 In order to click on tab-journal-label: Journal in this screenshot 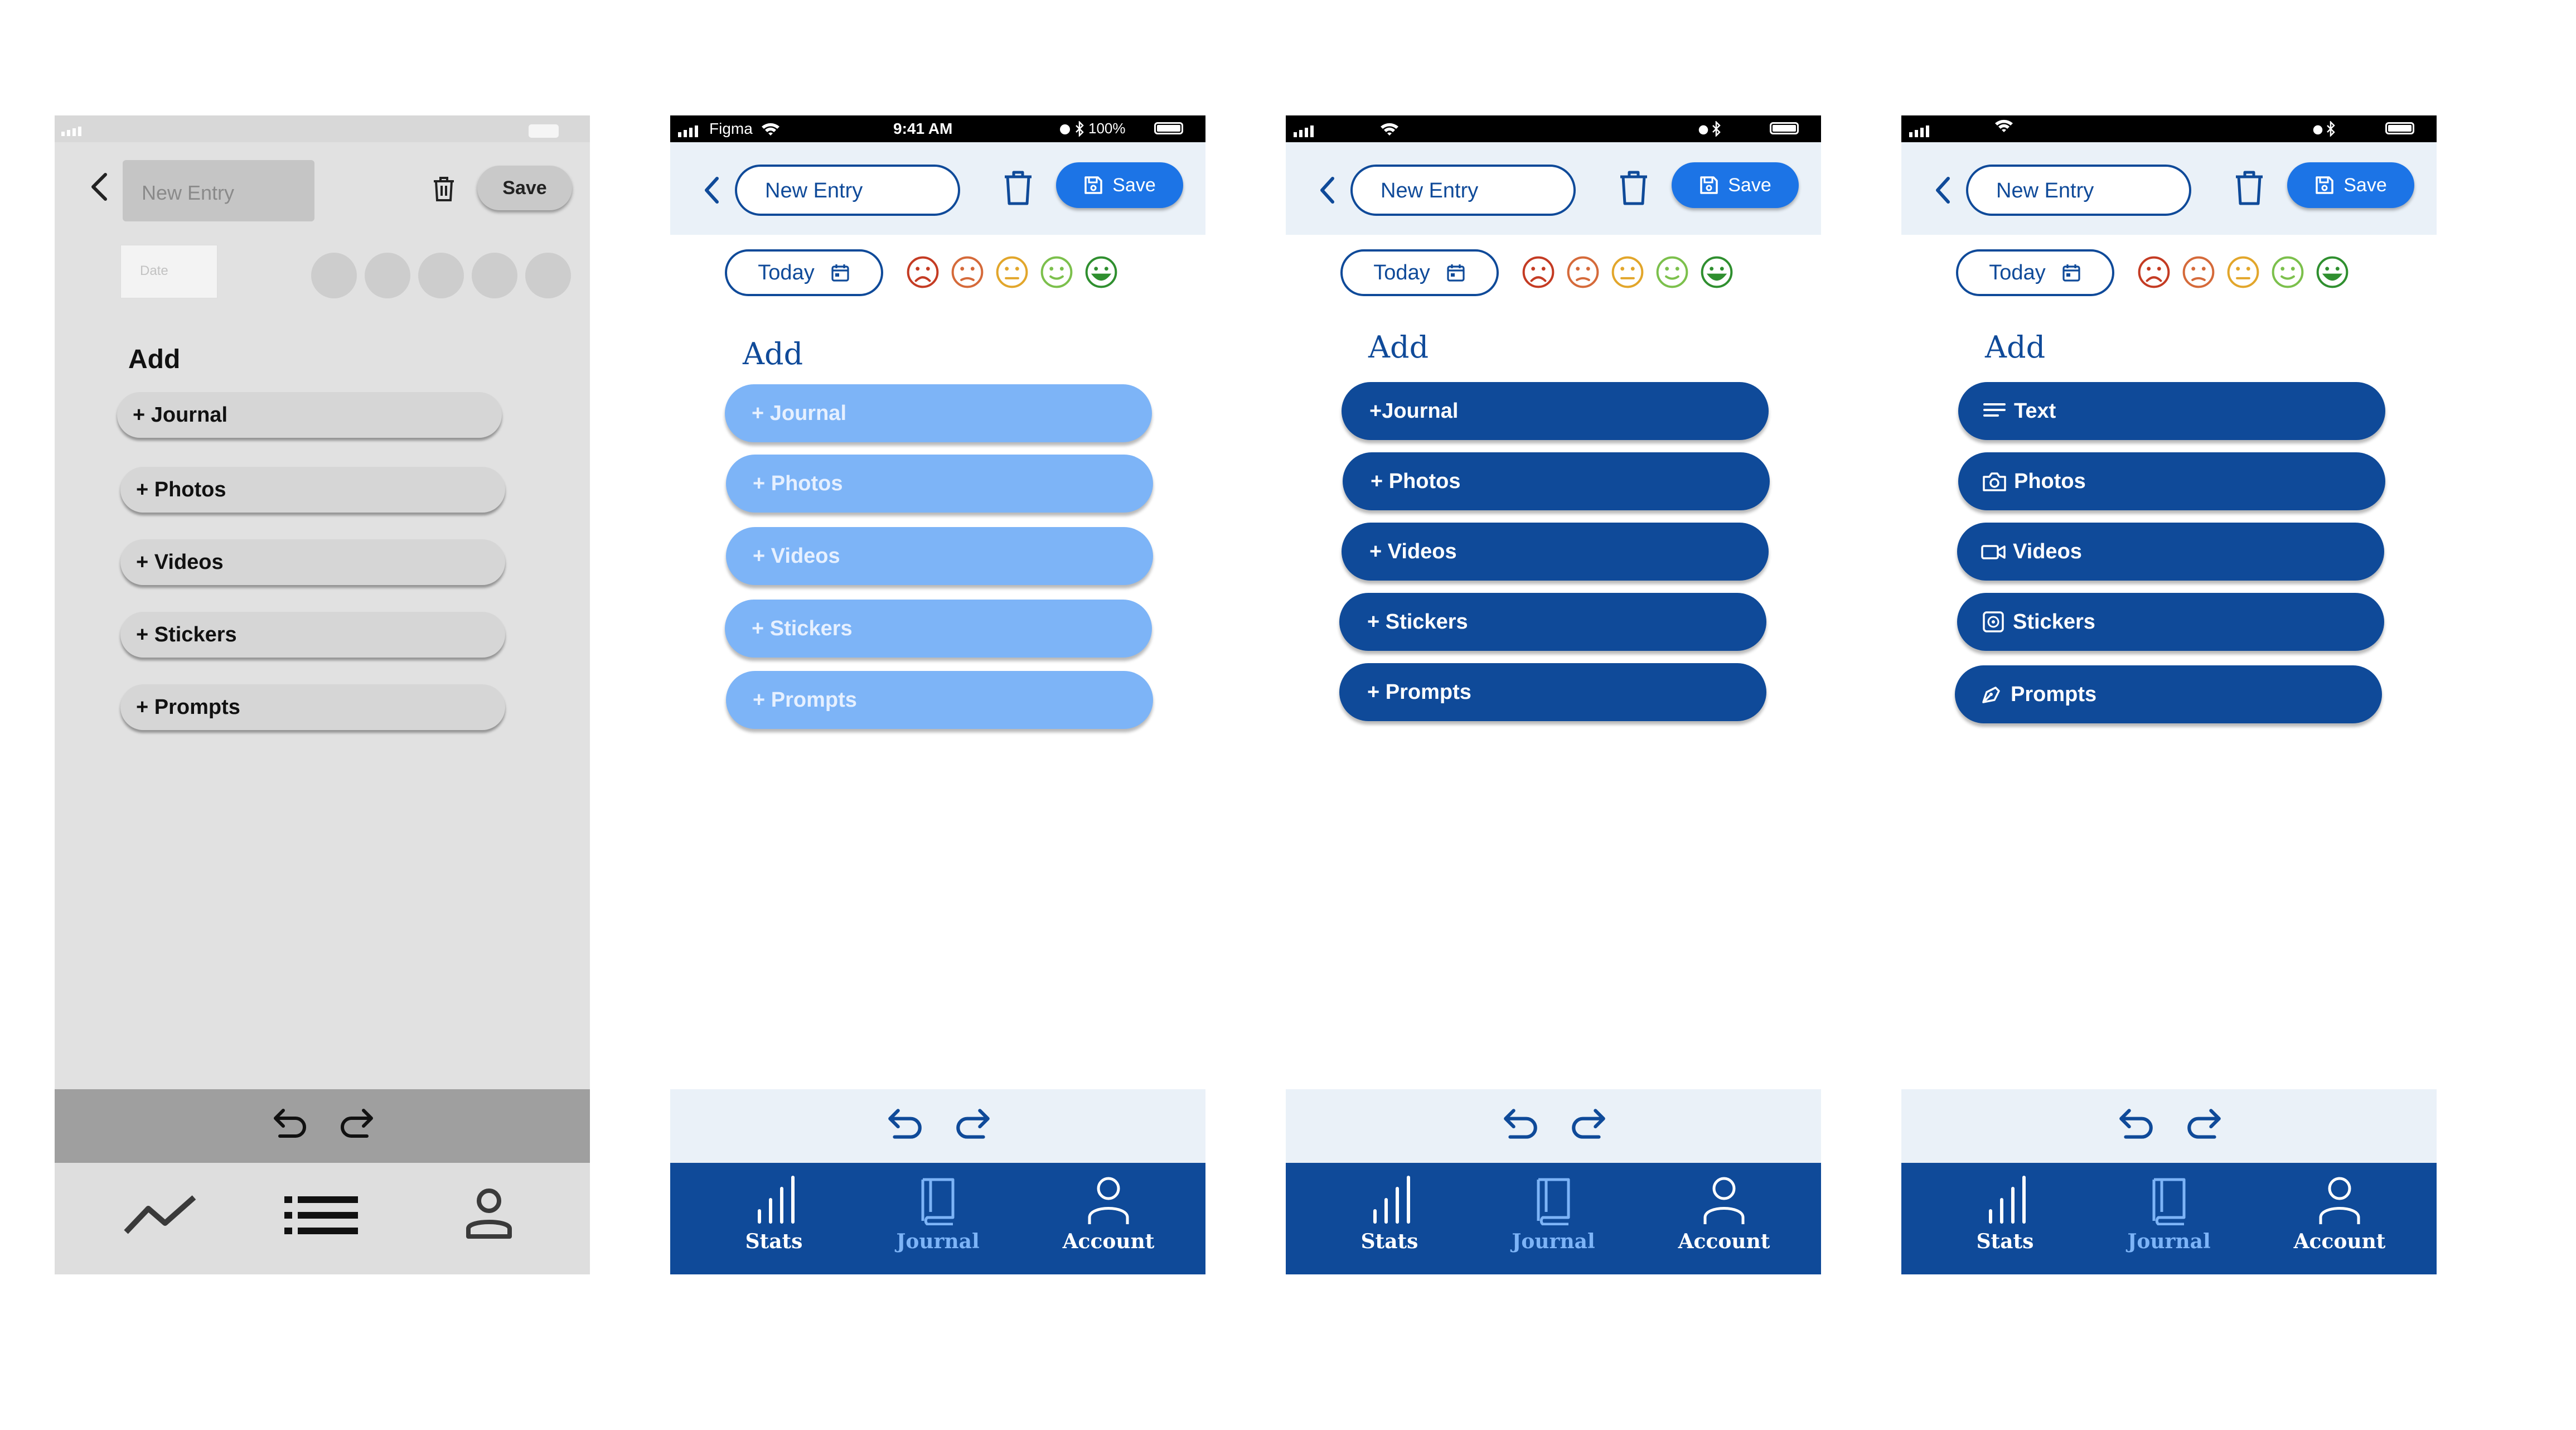, I will do `click(1553, 1241)`.